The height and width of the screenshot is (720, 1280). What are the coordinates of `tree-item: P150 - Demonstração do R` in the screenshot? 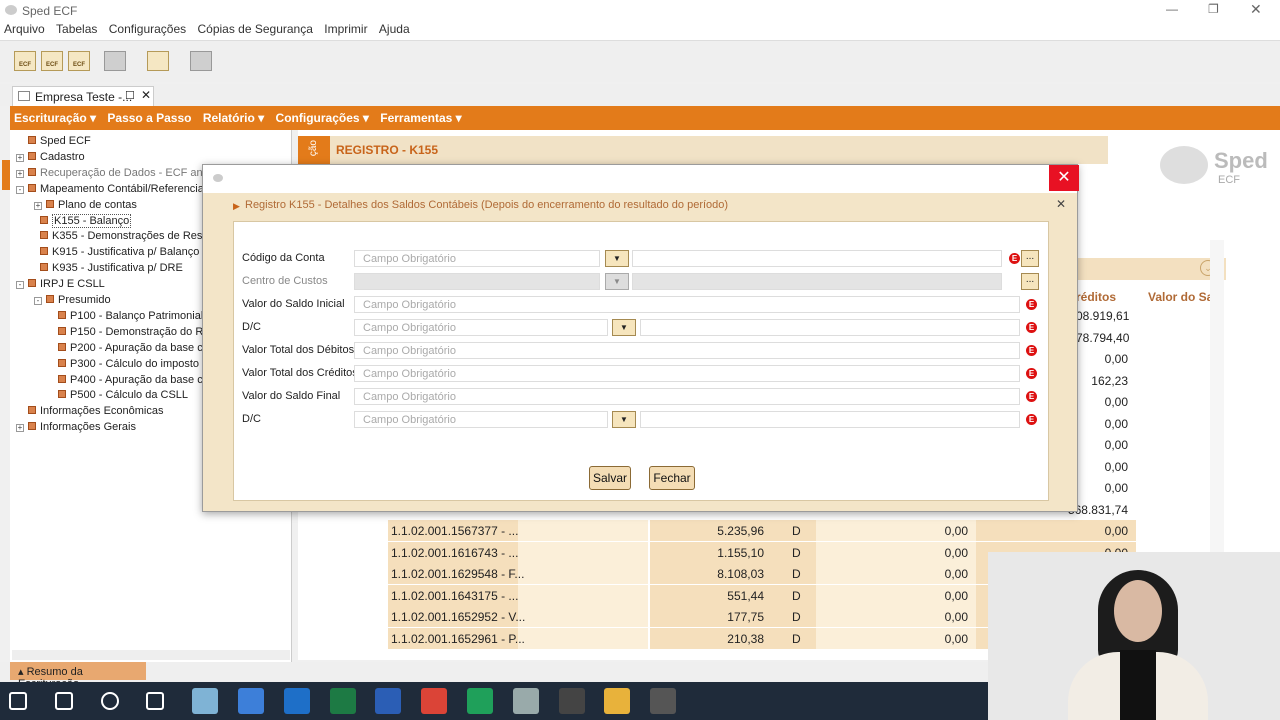 It's located at (127, 332).